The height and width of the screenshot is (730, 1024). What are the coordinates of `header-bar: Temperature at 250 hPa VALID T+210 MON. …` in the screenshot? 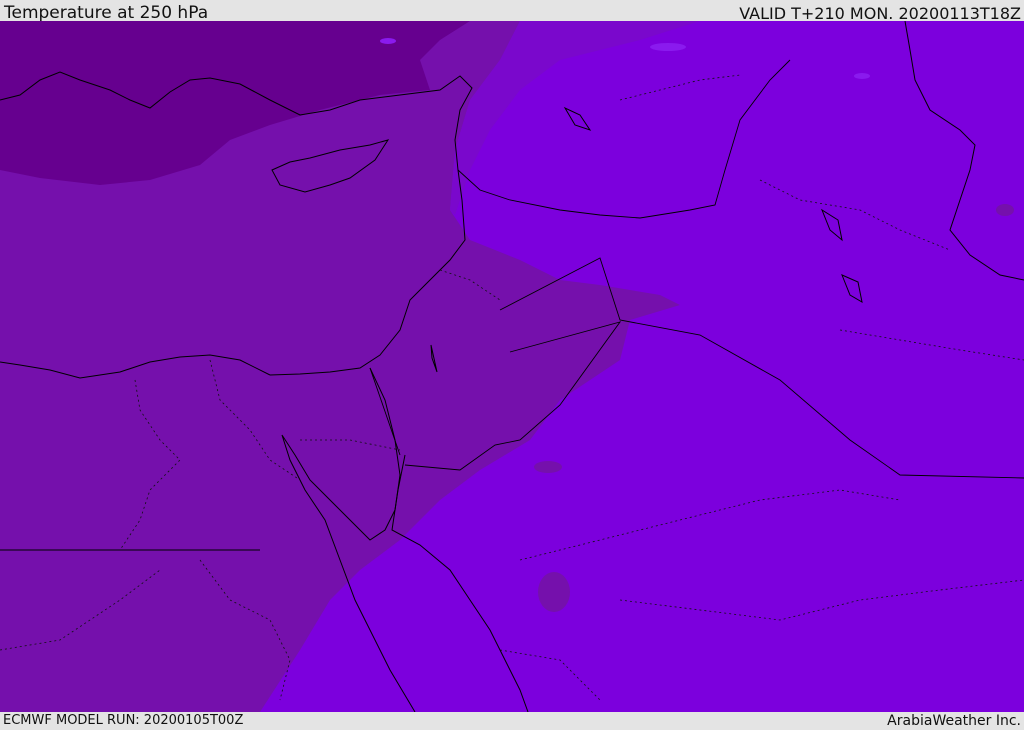 It's located at (512, 11).